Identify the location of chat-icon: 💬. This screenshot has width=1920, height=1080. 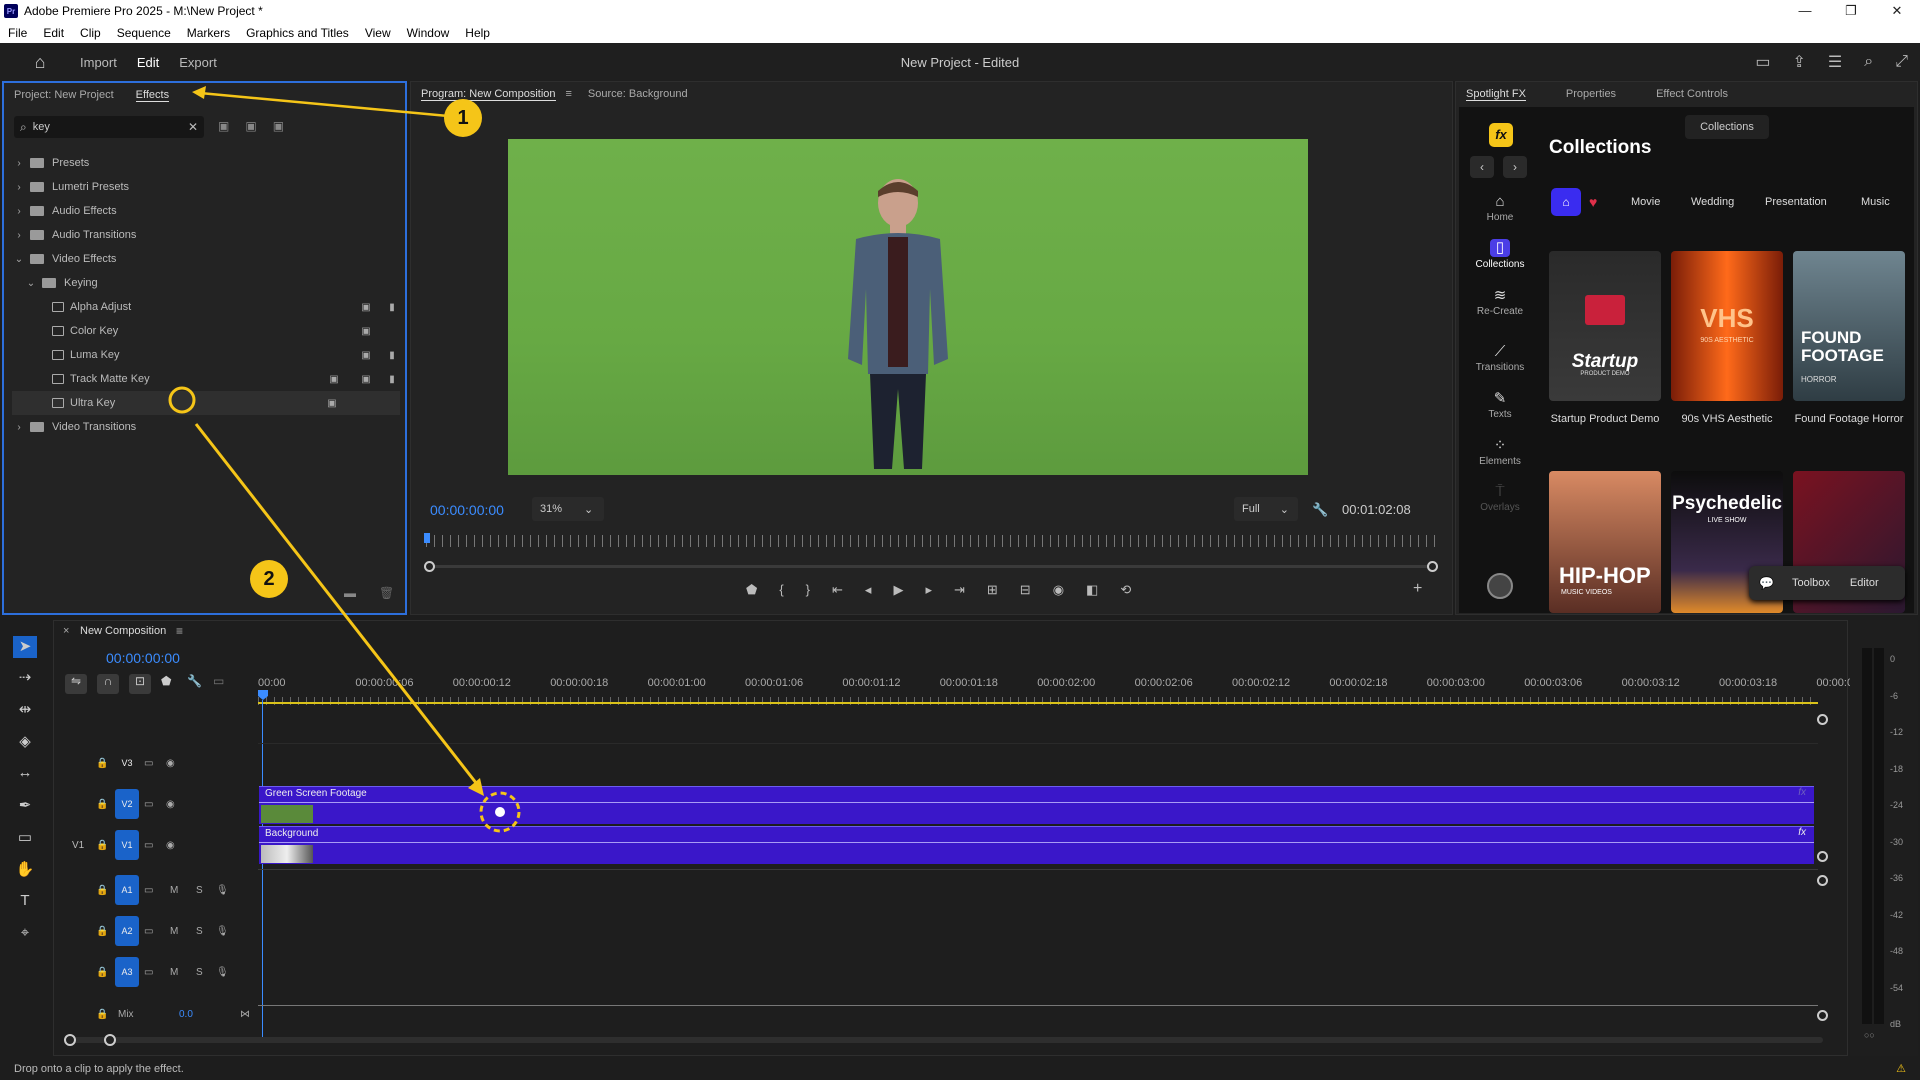
(1766, 583).